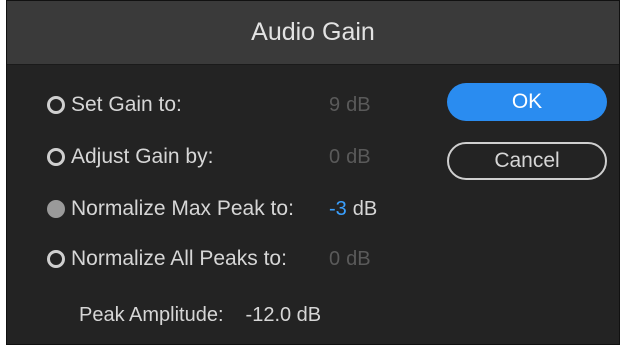 The width and height of the screenshot is (621, 351). I want to click on normalize-max-peak-value-field: -3 dB, so click(353, 209).